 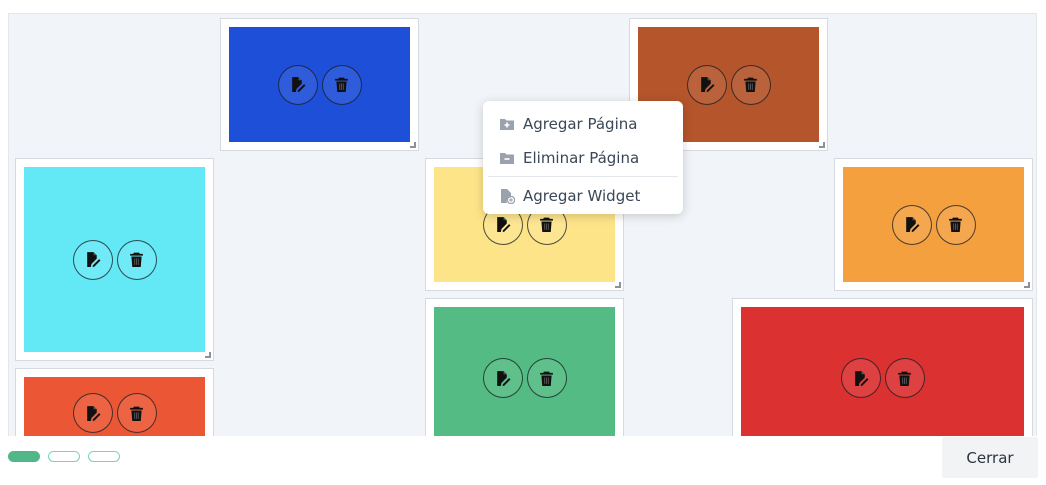 I want to click on menu-item-remove-page: Eliminar Página, so click(x=583, y=158).